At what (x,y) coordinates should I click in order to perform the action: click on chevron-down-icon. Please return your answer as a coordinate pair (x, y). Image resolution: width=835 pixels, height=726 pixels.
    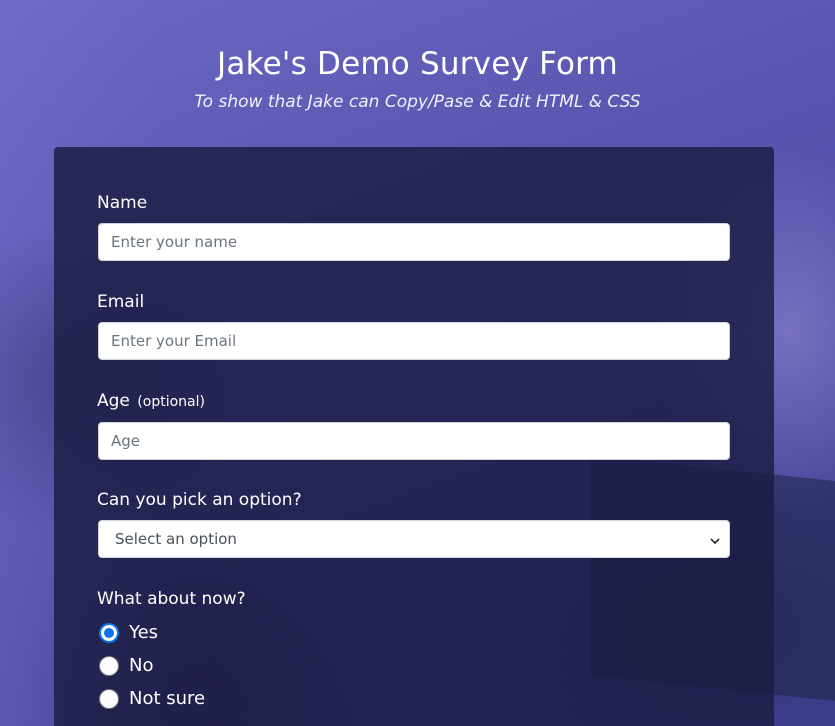
    Looking at the image, I should click on (715, 539).